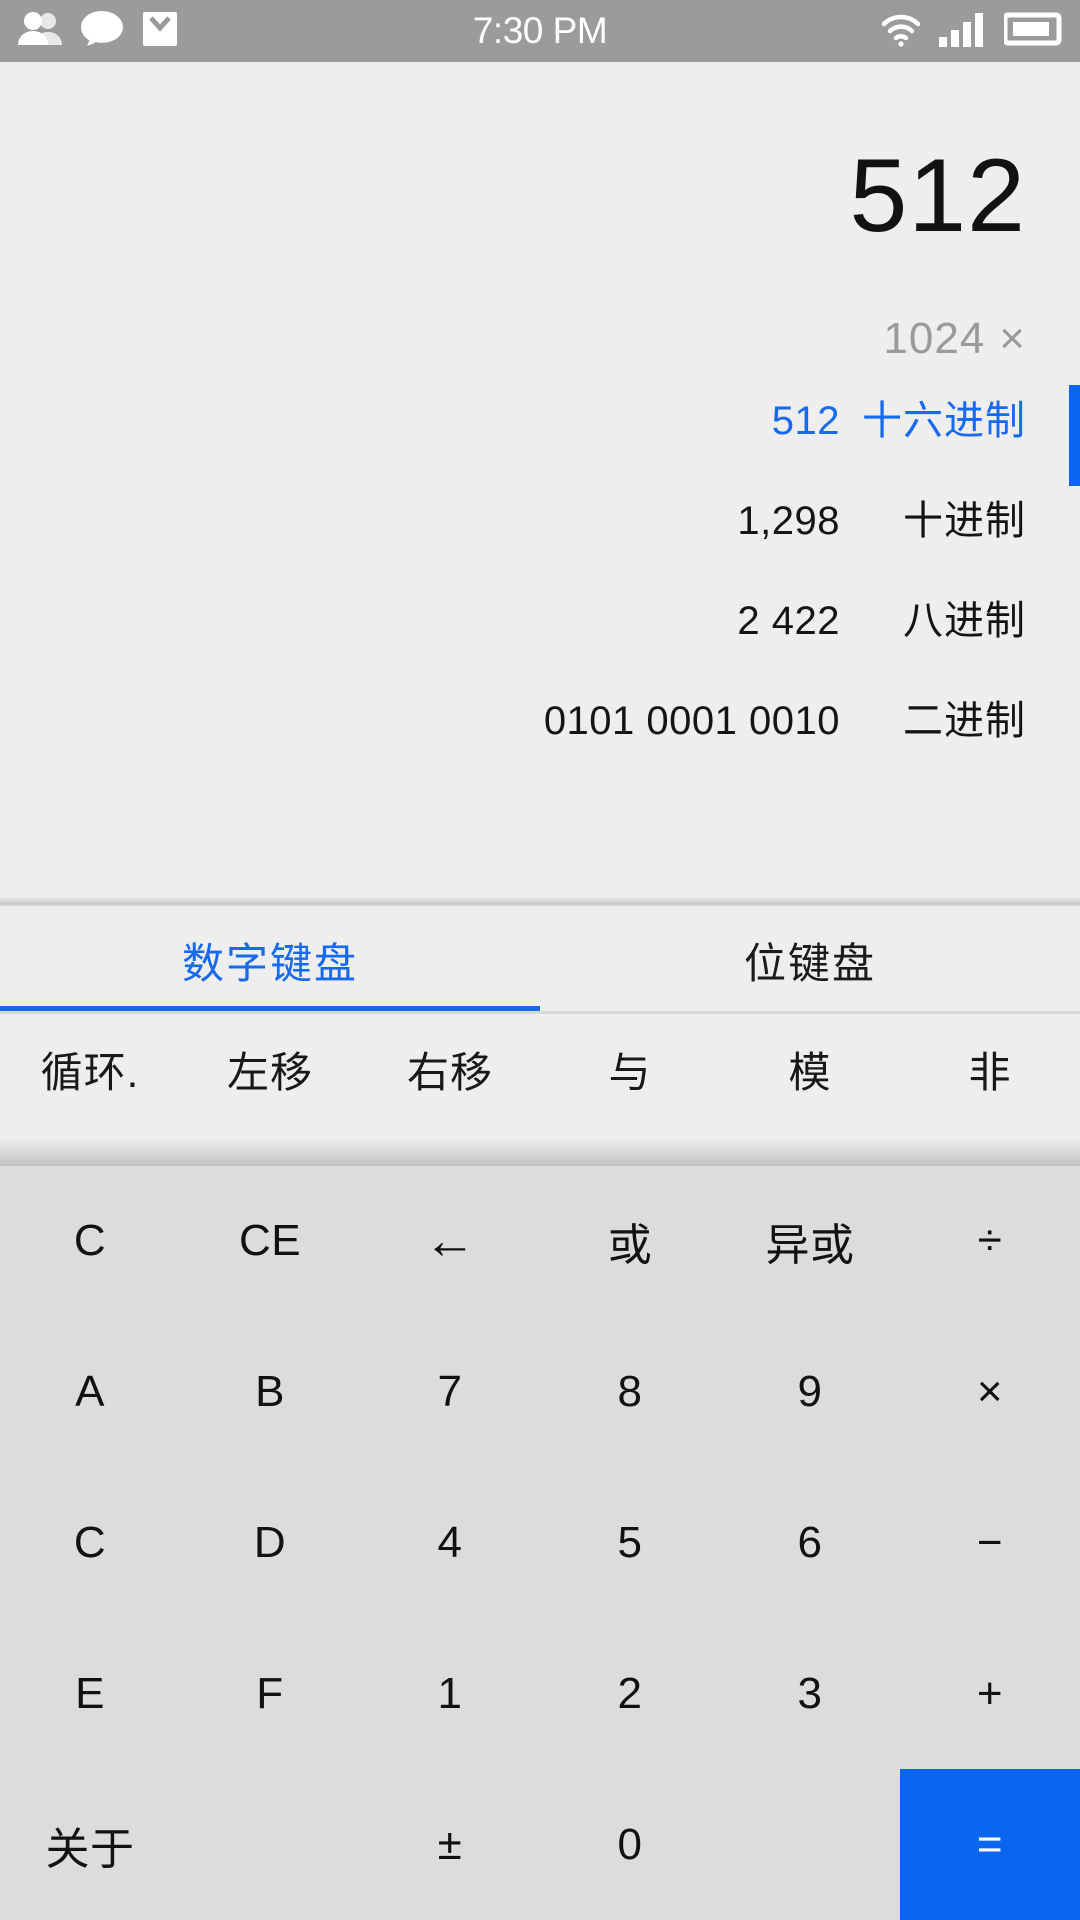 Image resolution: width=1080 pixels, height=1920 pixels. What do you see at coordinates (160, 31) in the screenshot?
I see `mail-icon` at bounding box center [160, 31].